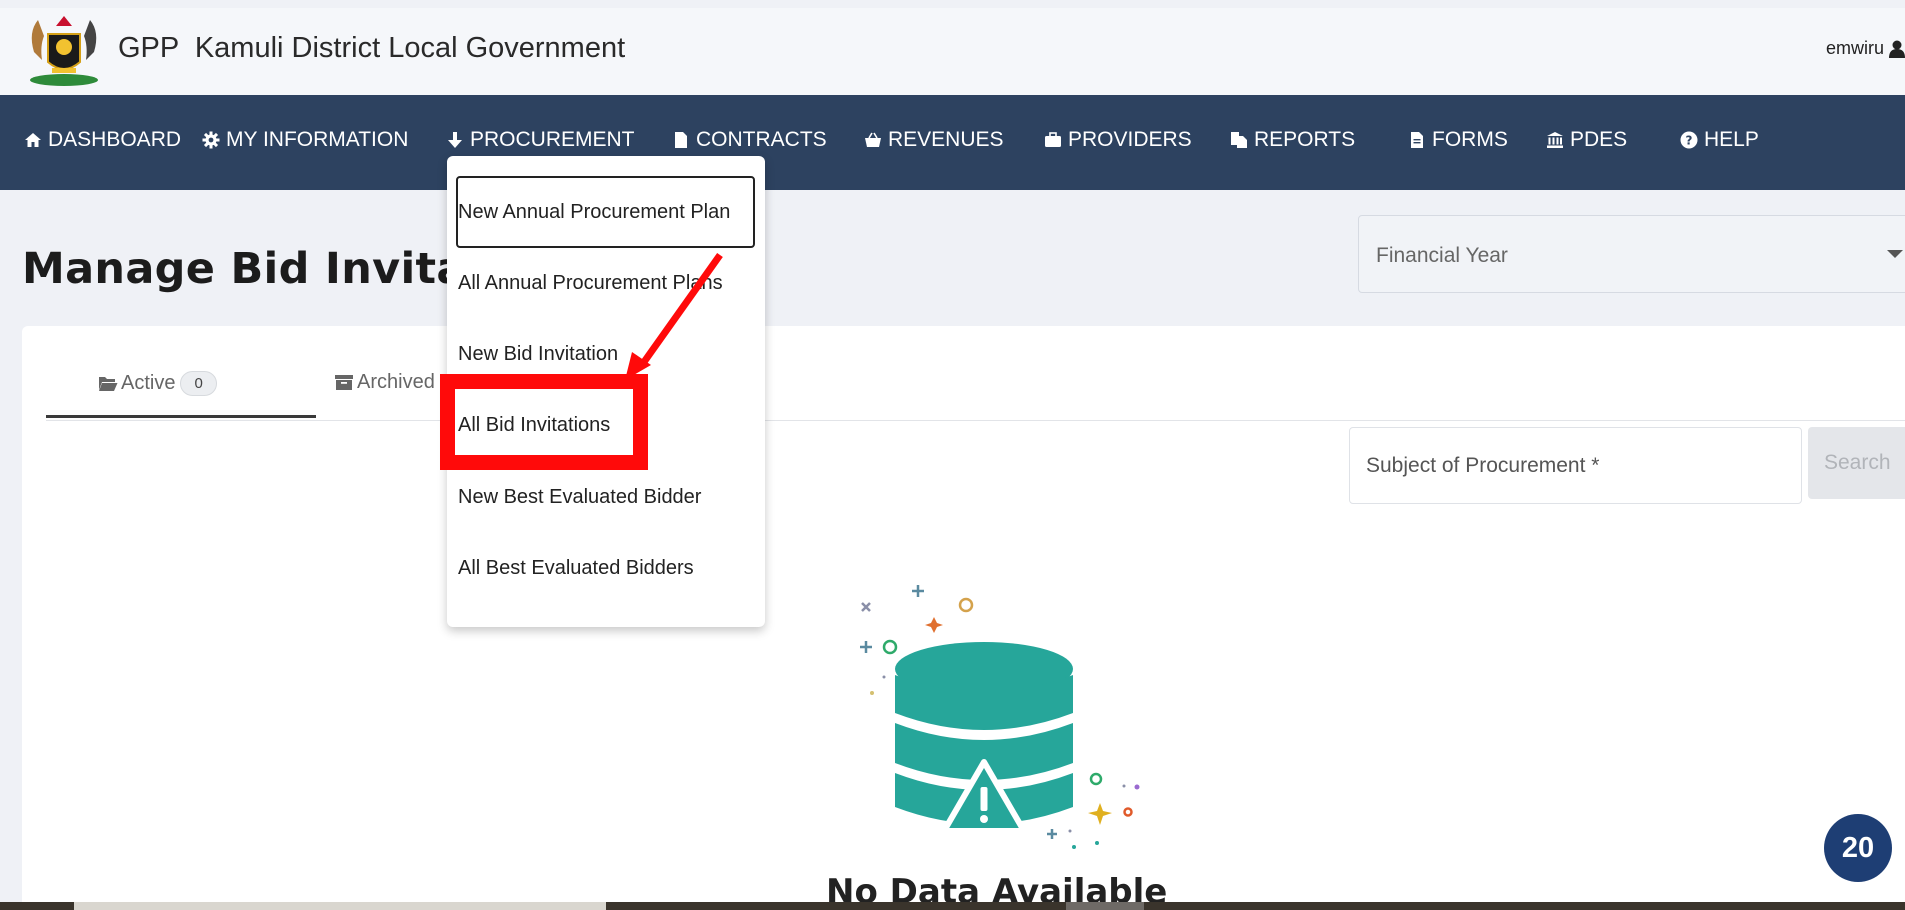 This screenshot has width=1905, height=910. Describe the element at coordinates (544, 422) in the screenshot. I see `annotation-highlight-box` at that location.